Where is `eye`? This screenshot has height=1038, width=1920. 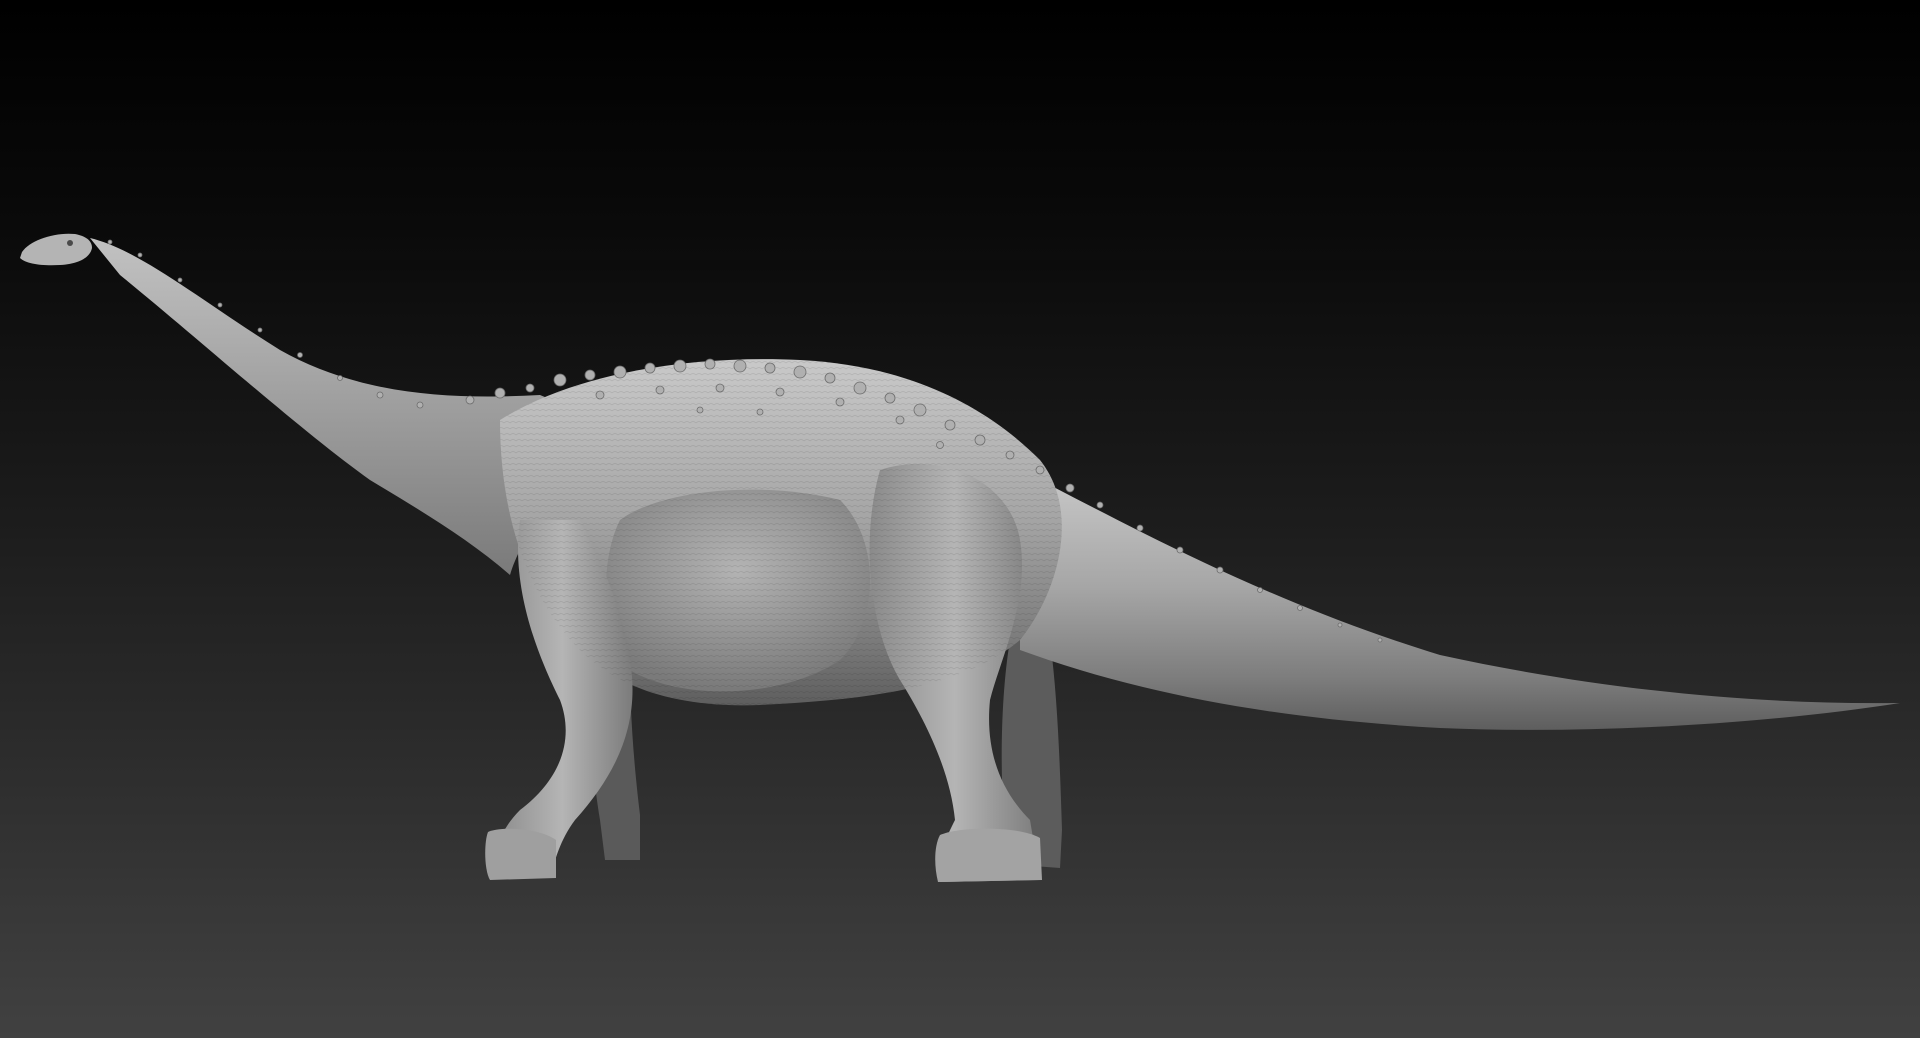
eye is located at coordinates (70, 243).